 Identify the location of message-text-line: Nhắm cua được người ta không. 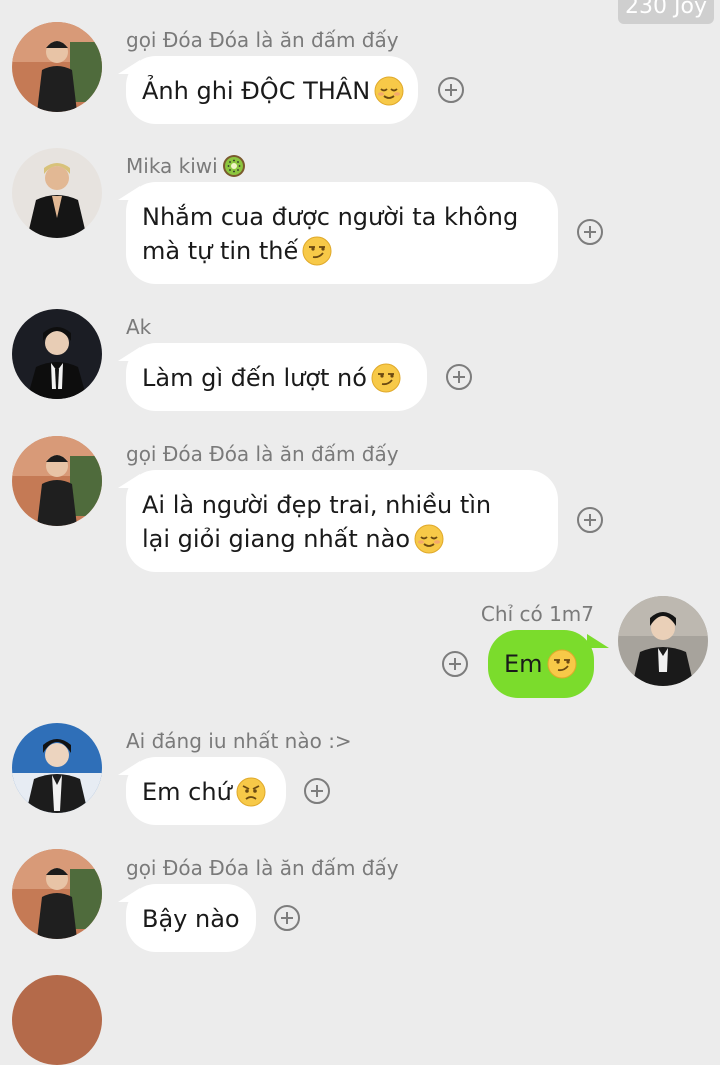
(330, 217).